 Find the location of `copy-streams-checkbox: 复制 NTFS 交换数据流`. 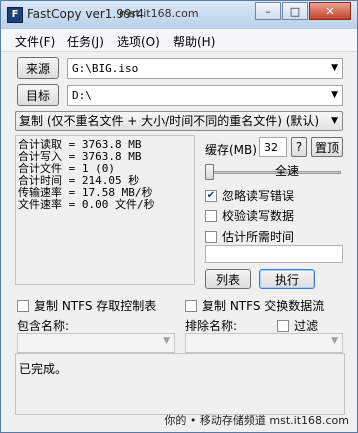

copy-streams-checkbox: 复制 NTFS 交换数据流 is located at coordinates (254, 305).